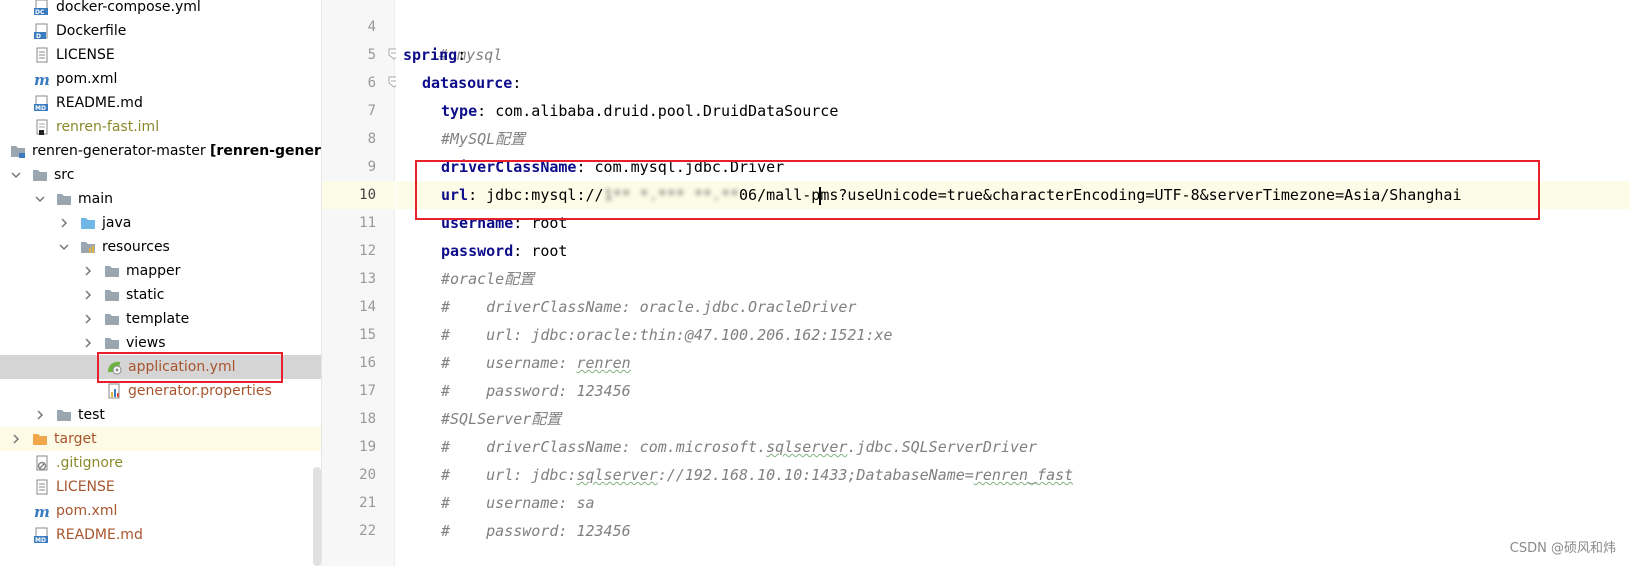  What do you see at coordinates (371, 27) in the screenshot?
I see `line-number: 4` at bounding box center [371, 27].